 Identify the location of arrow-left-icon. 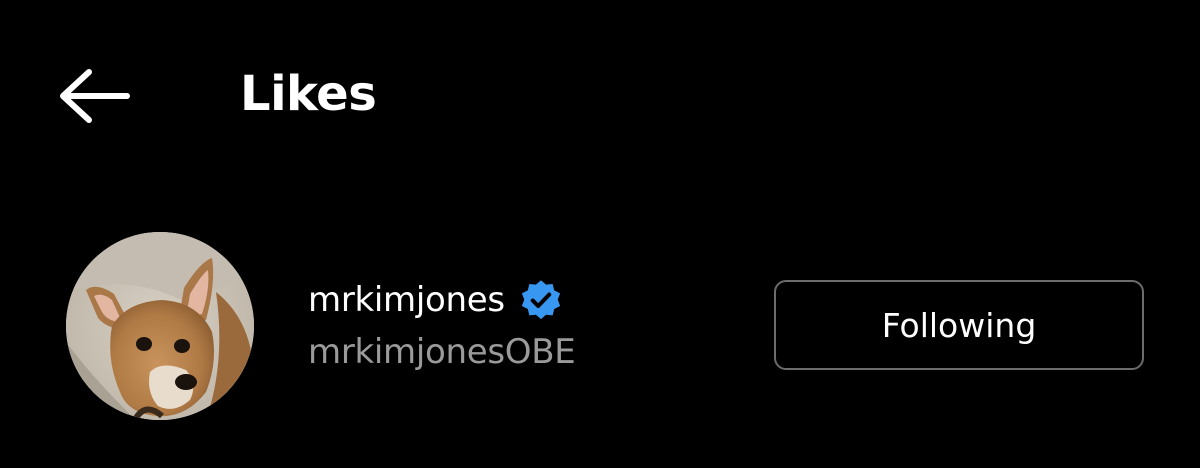
(95, 96).